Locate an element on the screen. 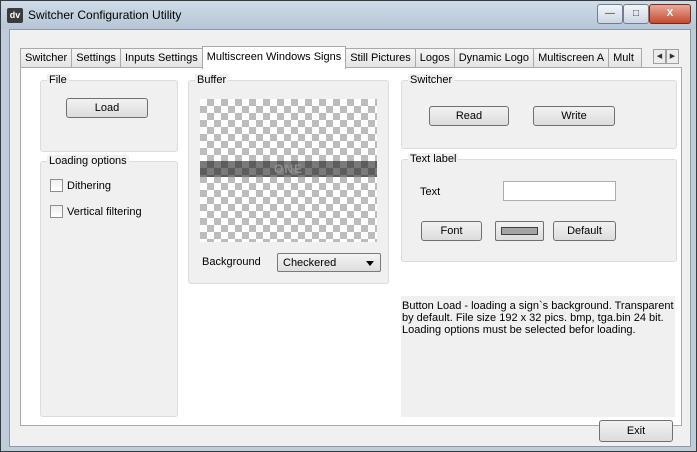  vertical-filtering-label: Vertical filtering is located at coordinates (104, 211).